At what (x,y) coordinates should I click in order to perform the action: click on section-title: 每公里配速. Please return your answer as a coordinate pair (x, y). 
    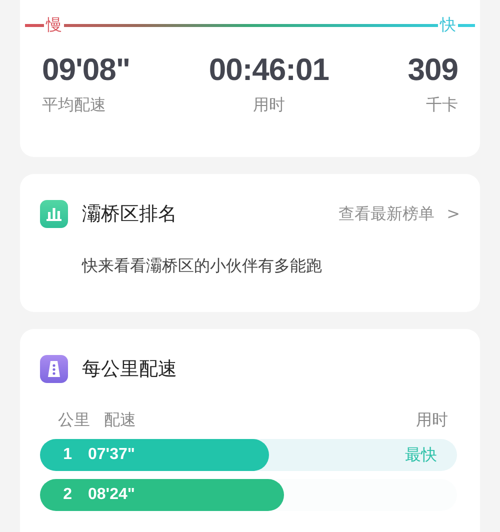
    Looking at the image, I should click on (129, 369).